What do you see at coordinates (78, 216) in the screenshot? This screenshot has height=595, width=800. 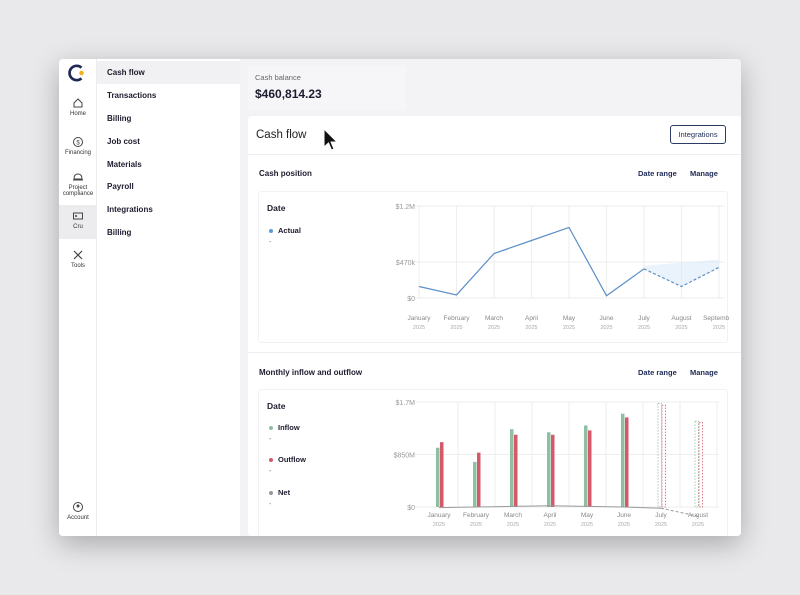 I see `id-card-icon` at bounding box center [78, 216].